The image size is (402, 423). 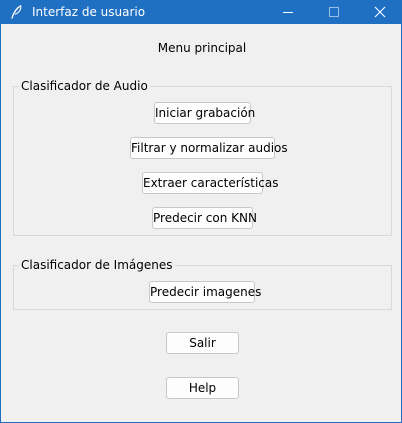 What do you see at coordinates (205, 292) in the screenshot?
I see `predict-images-button: Predecir imagenes` at bounding box center [205, 292].